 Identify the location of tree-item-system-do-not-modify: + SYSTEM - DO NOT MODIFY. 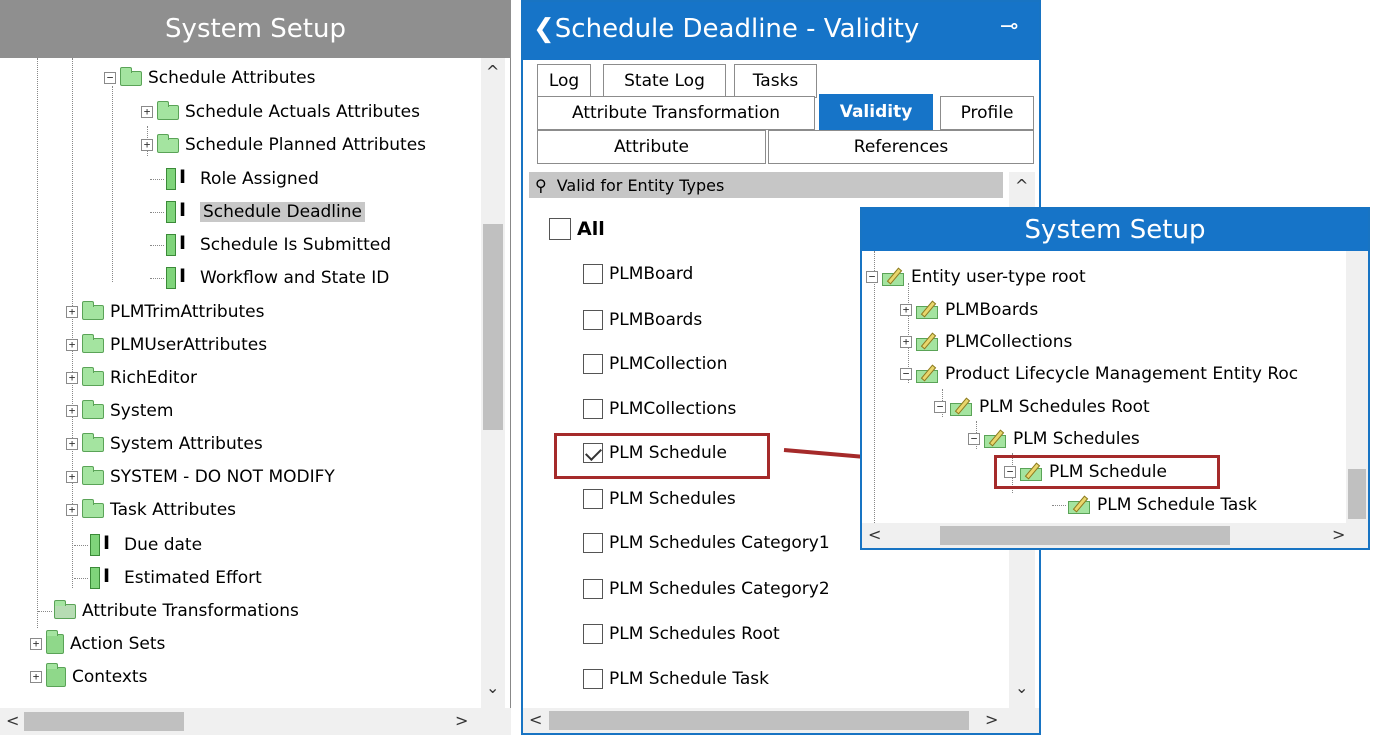
(200, 477).